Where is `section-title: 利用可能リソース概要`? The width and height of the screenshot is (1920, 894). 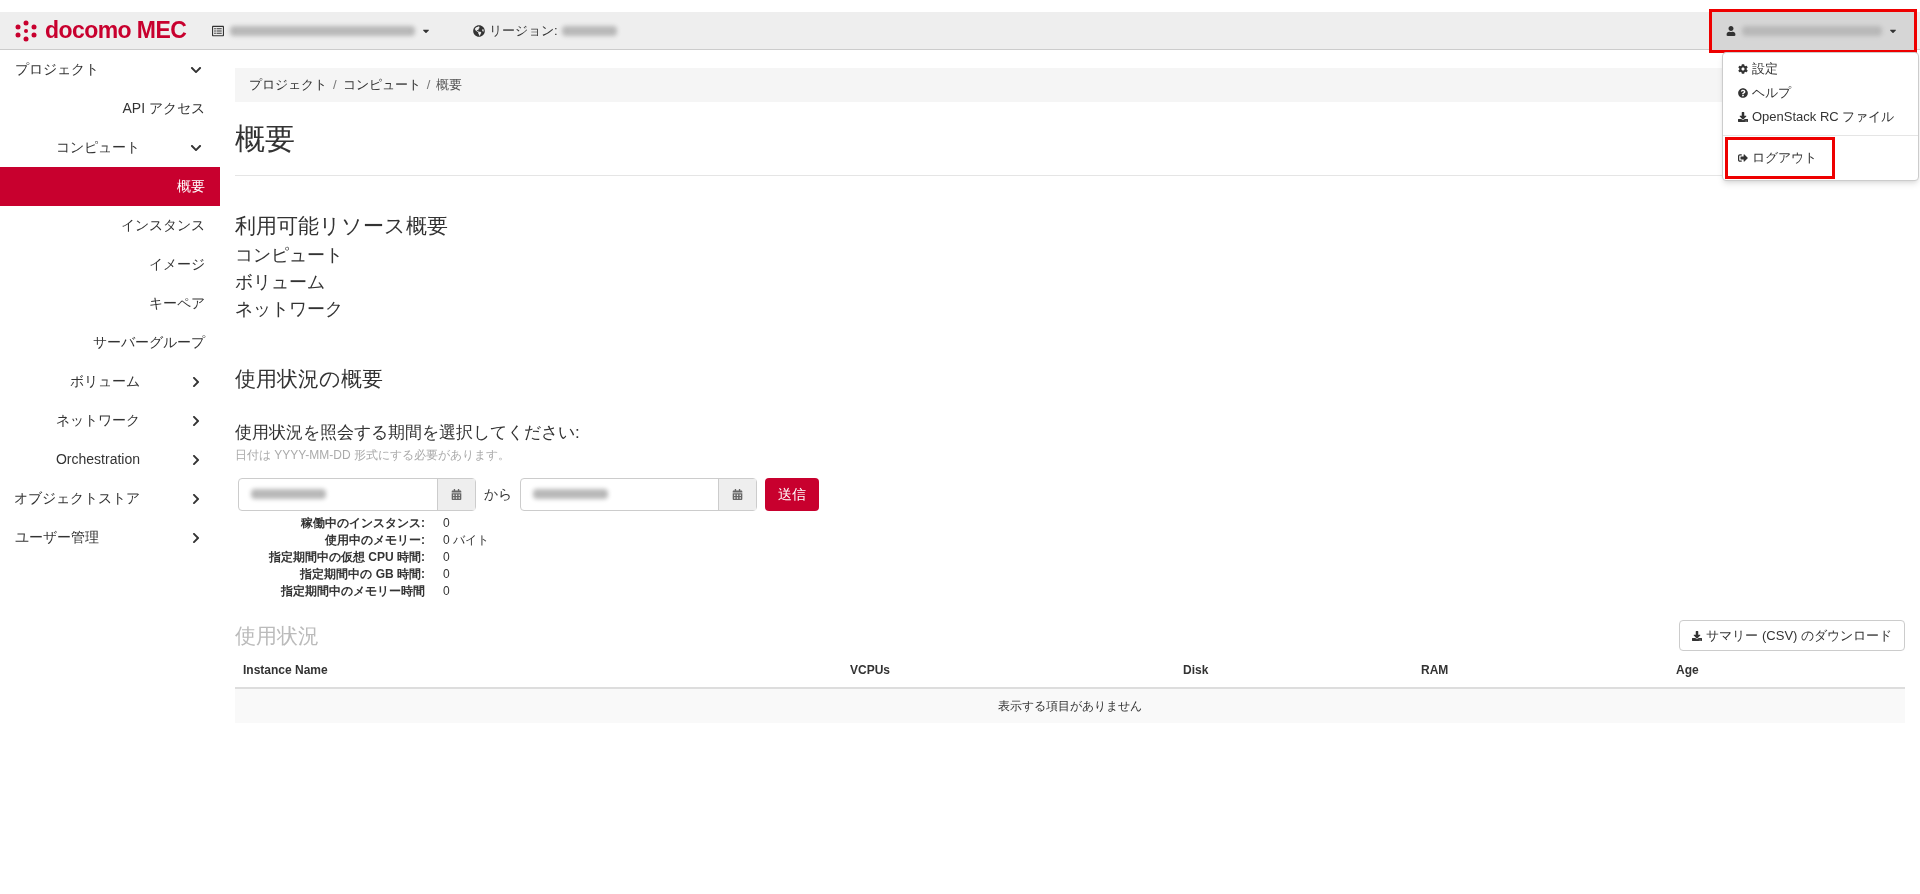
section-title: 利用可能リソース概要 is located at coordinates (342, 226).